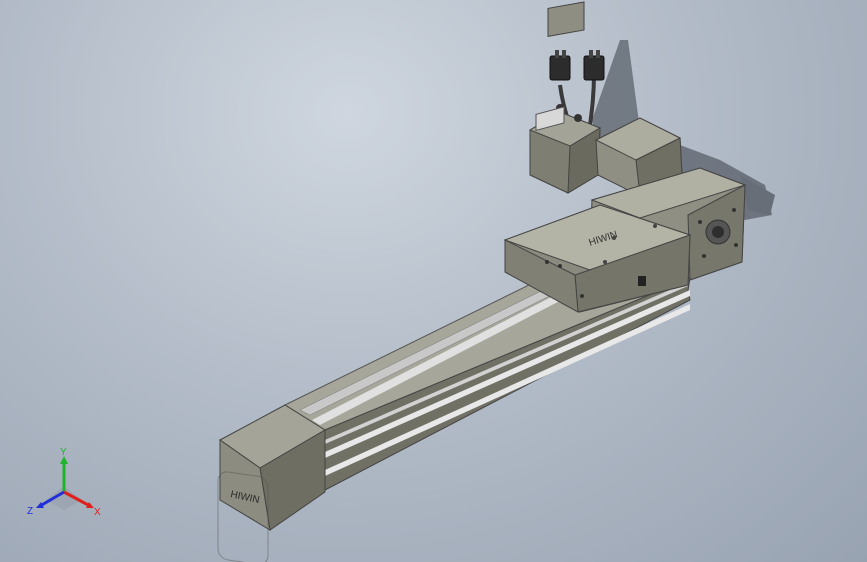  What do you see at coordinates (642, 281) in the screenshot?
I see `sensor-block` at bounding box center [642, 281].